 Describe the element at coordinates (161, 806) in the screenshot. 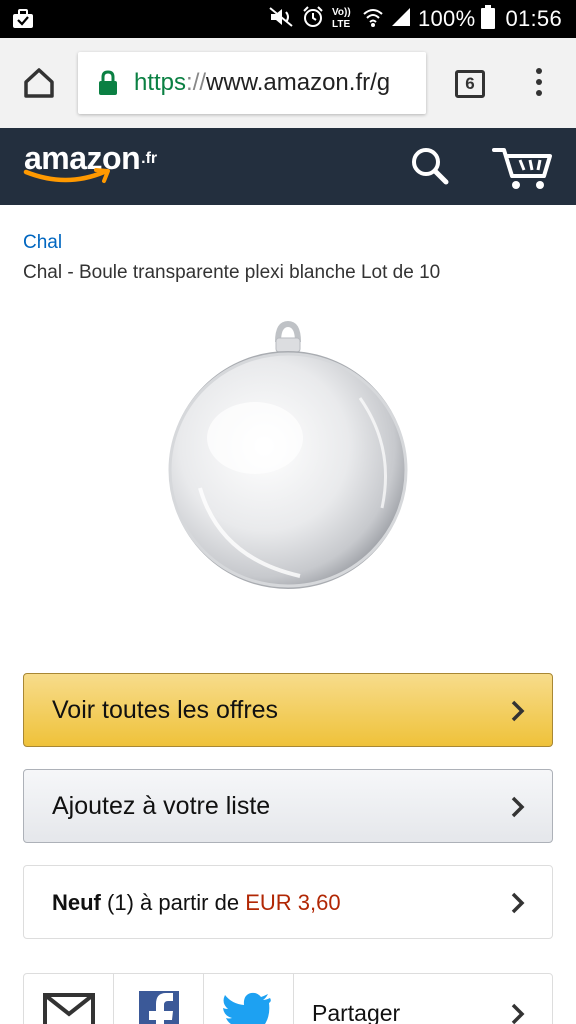

I see `add-to-list-label: Ajoutez à votre liste` at that location.